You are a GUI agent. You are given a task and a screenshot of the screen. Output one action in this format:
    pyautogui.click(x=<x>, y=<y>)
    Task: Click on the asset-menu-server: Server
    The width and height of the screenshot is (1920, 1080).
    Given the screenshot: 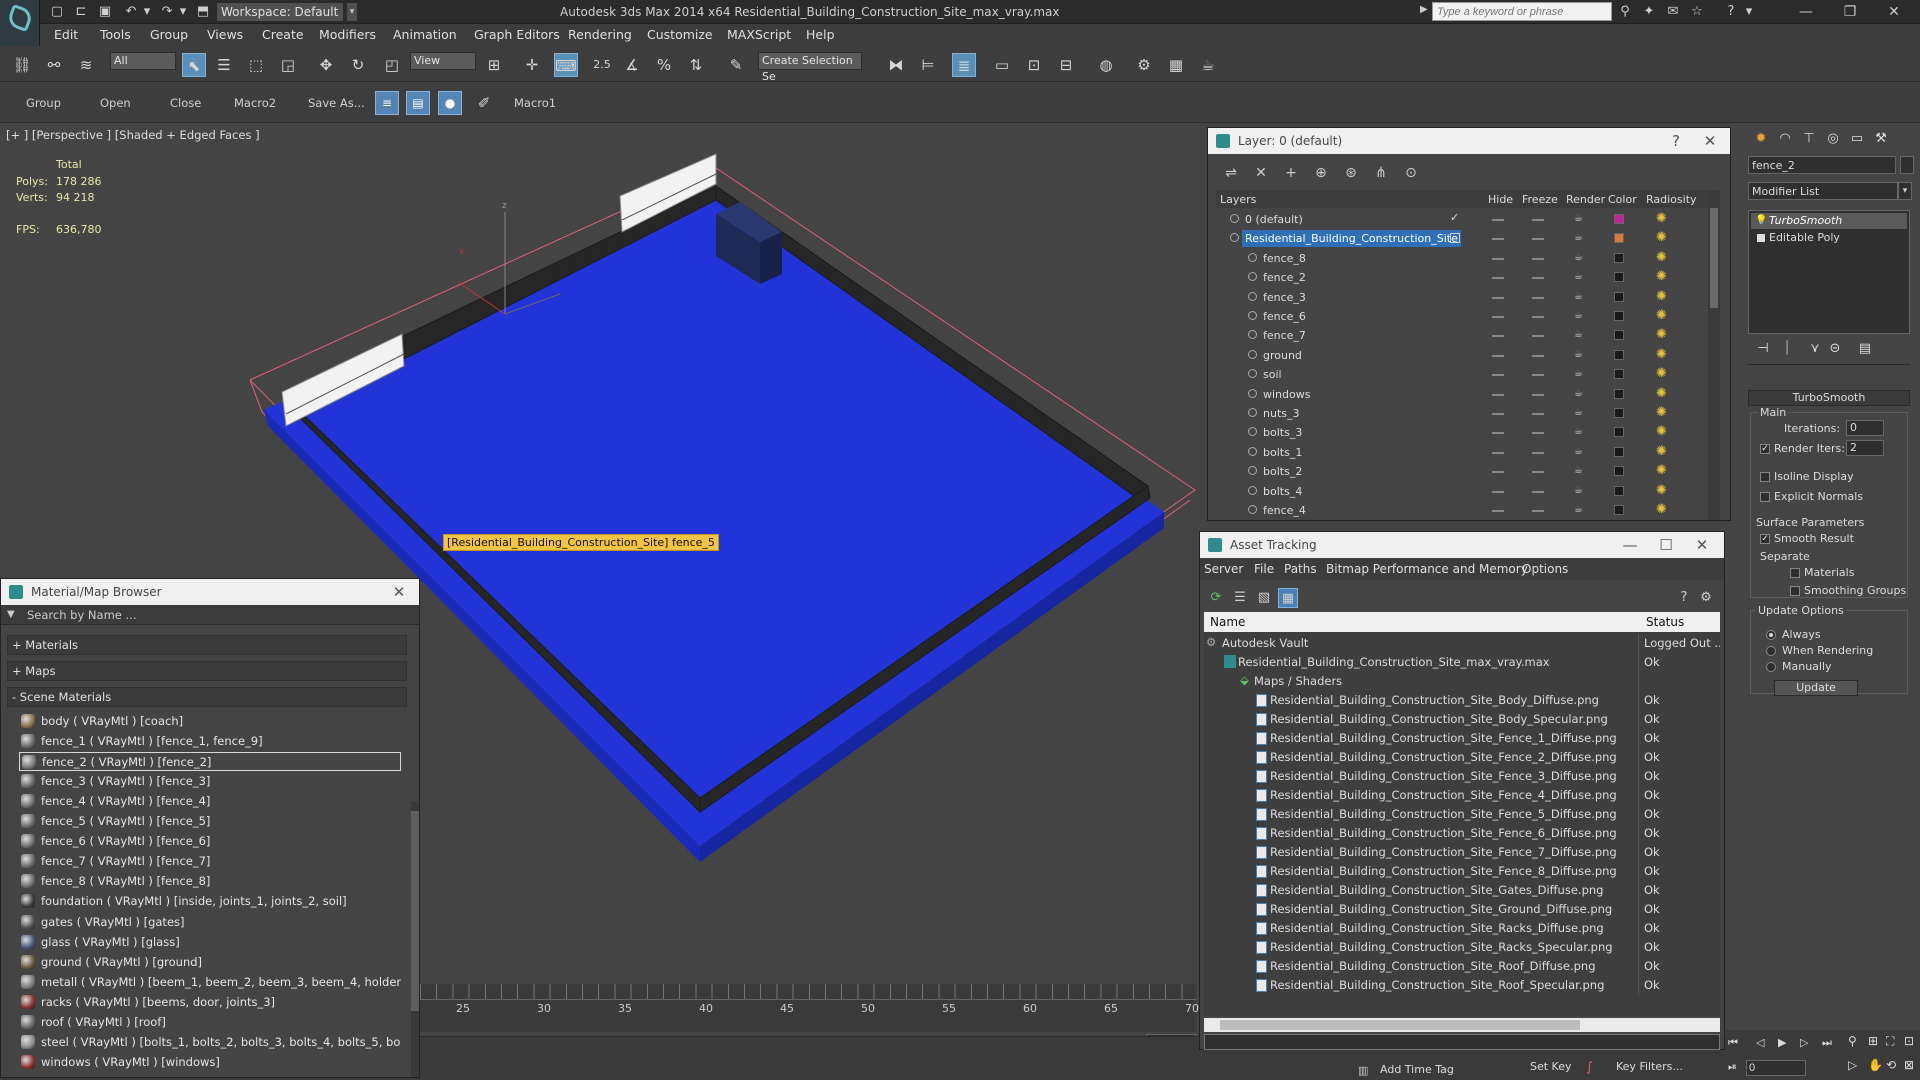 What is the action you would take?
    pyautogui.click(x=1223, y=569)
    